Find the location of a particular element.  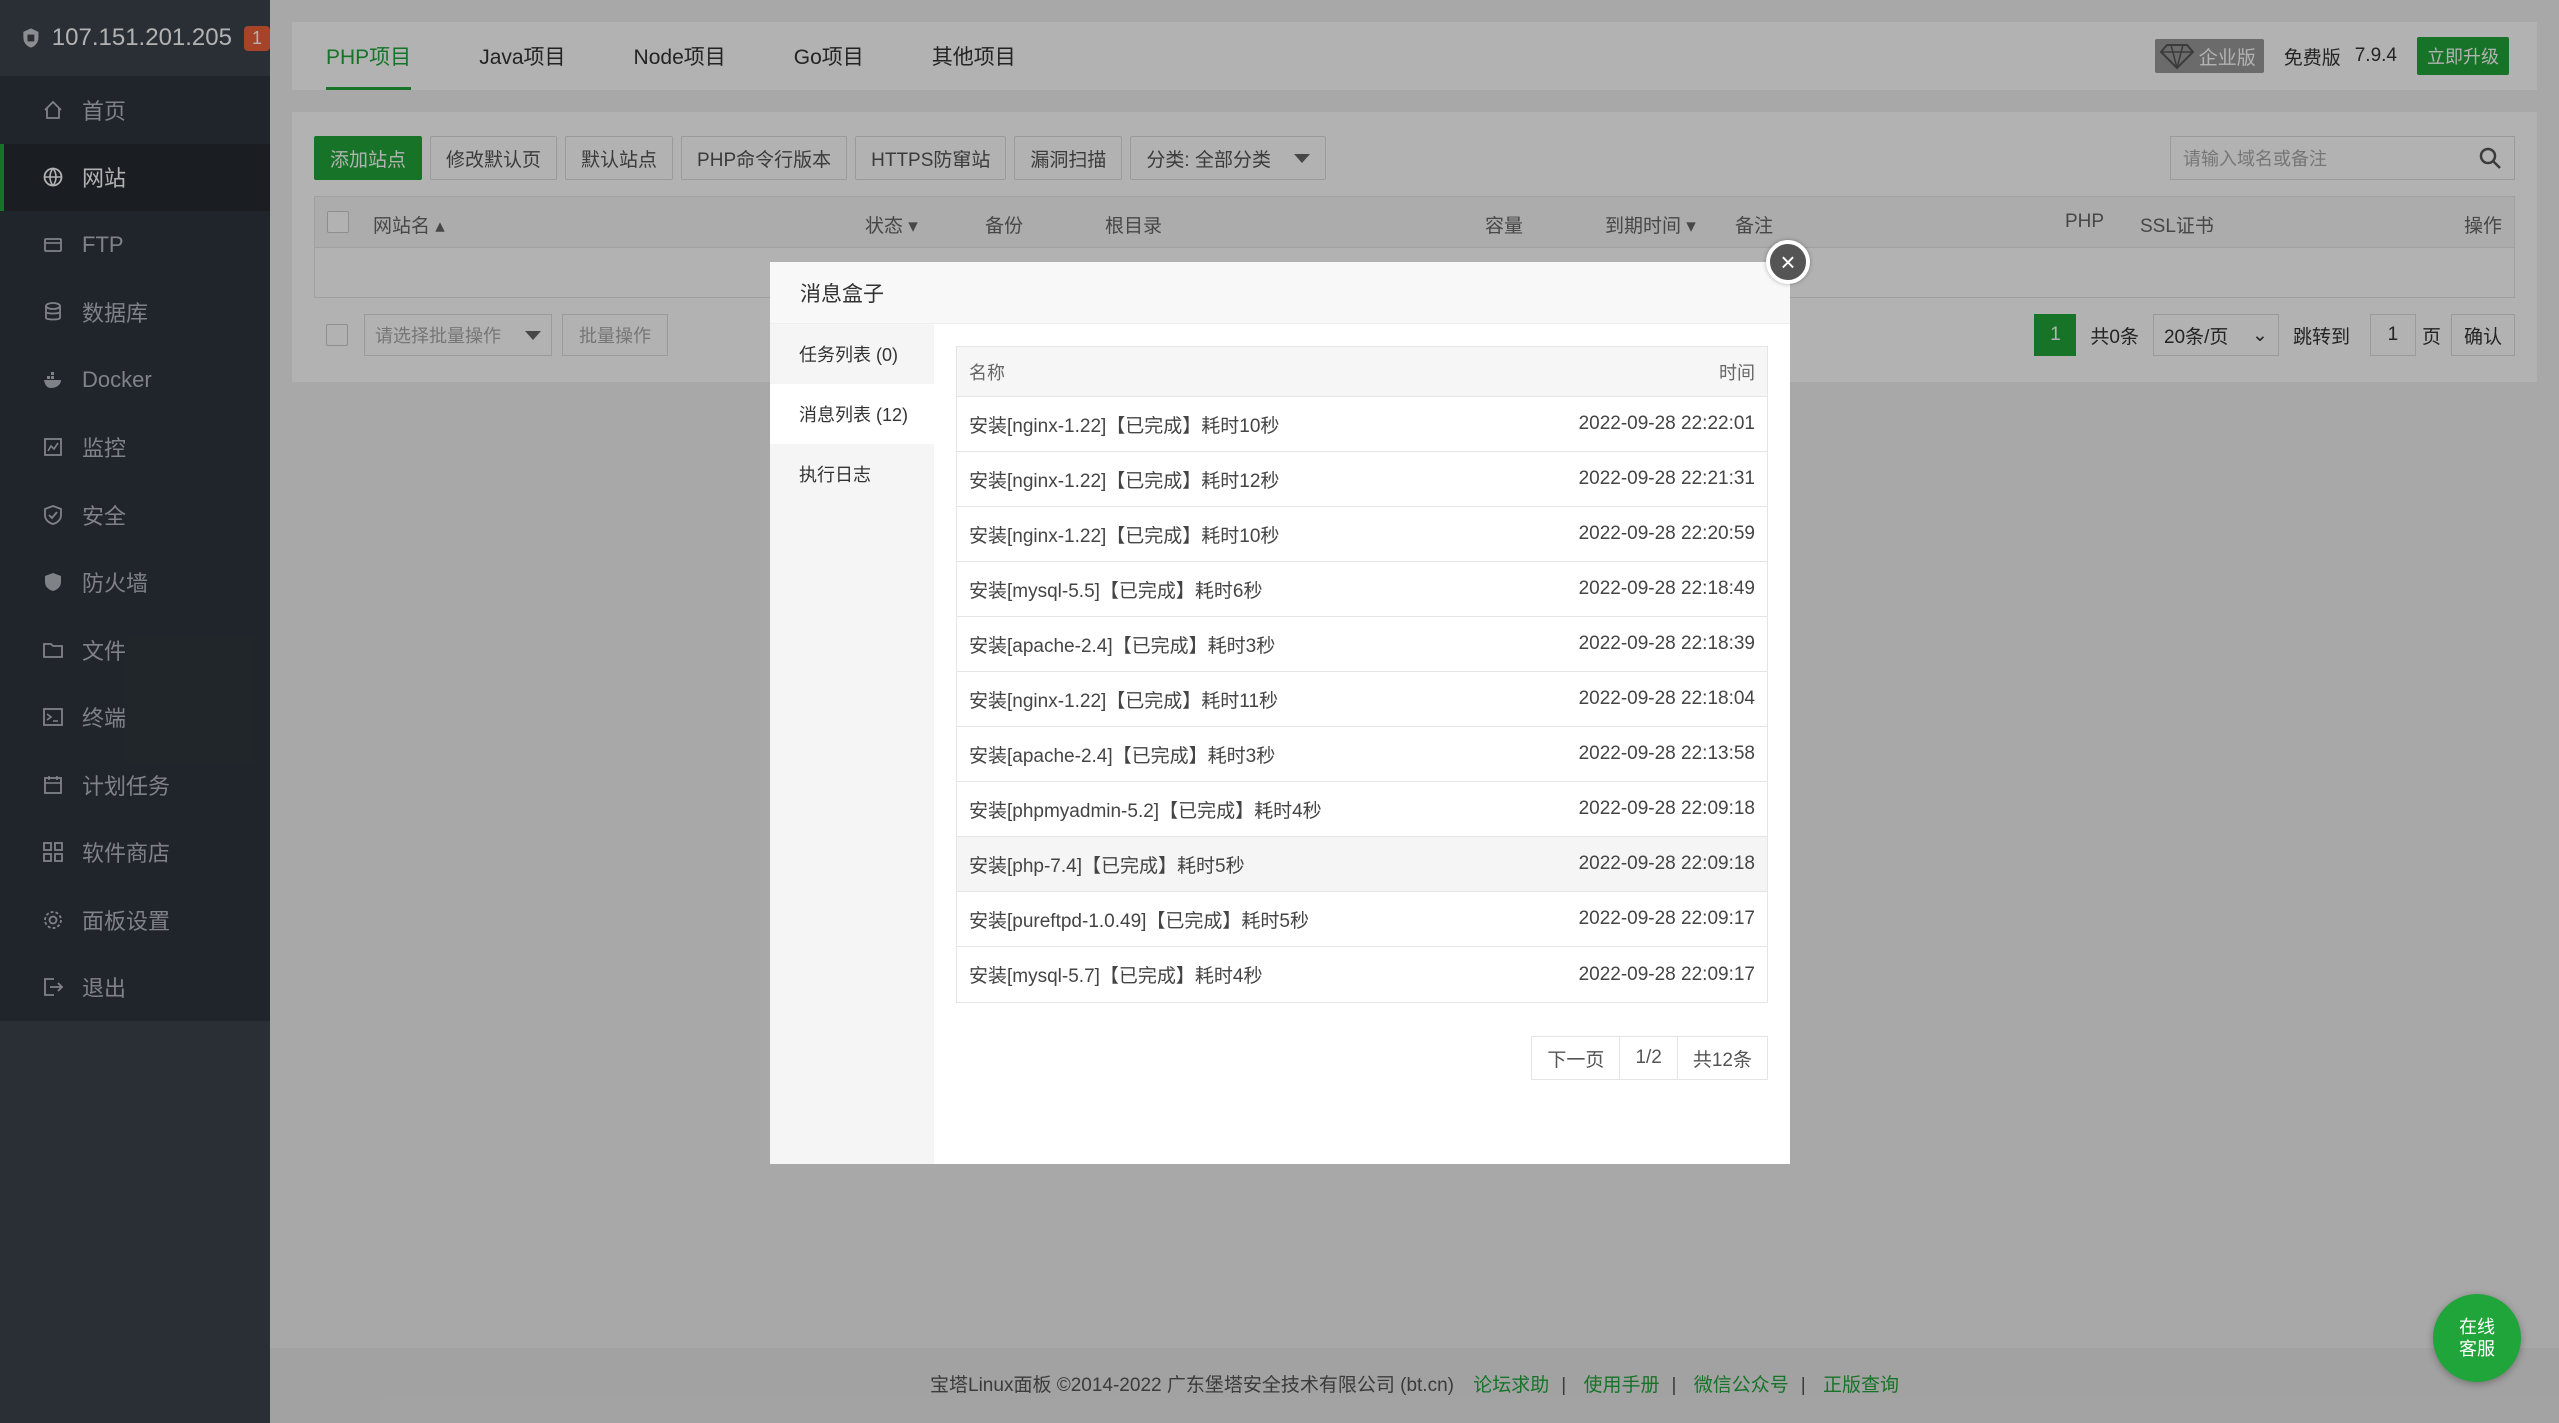

chat-line2: 客服 is located at coordinates (2477, 1349).